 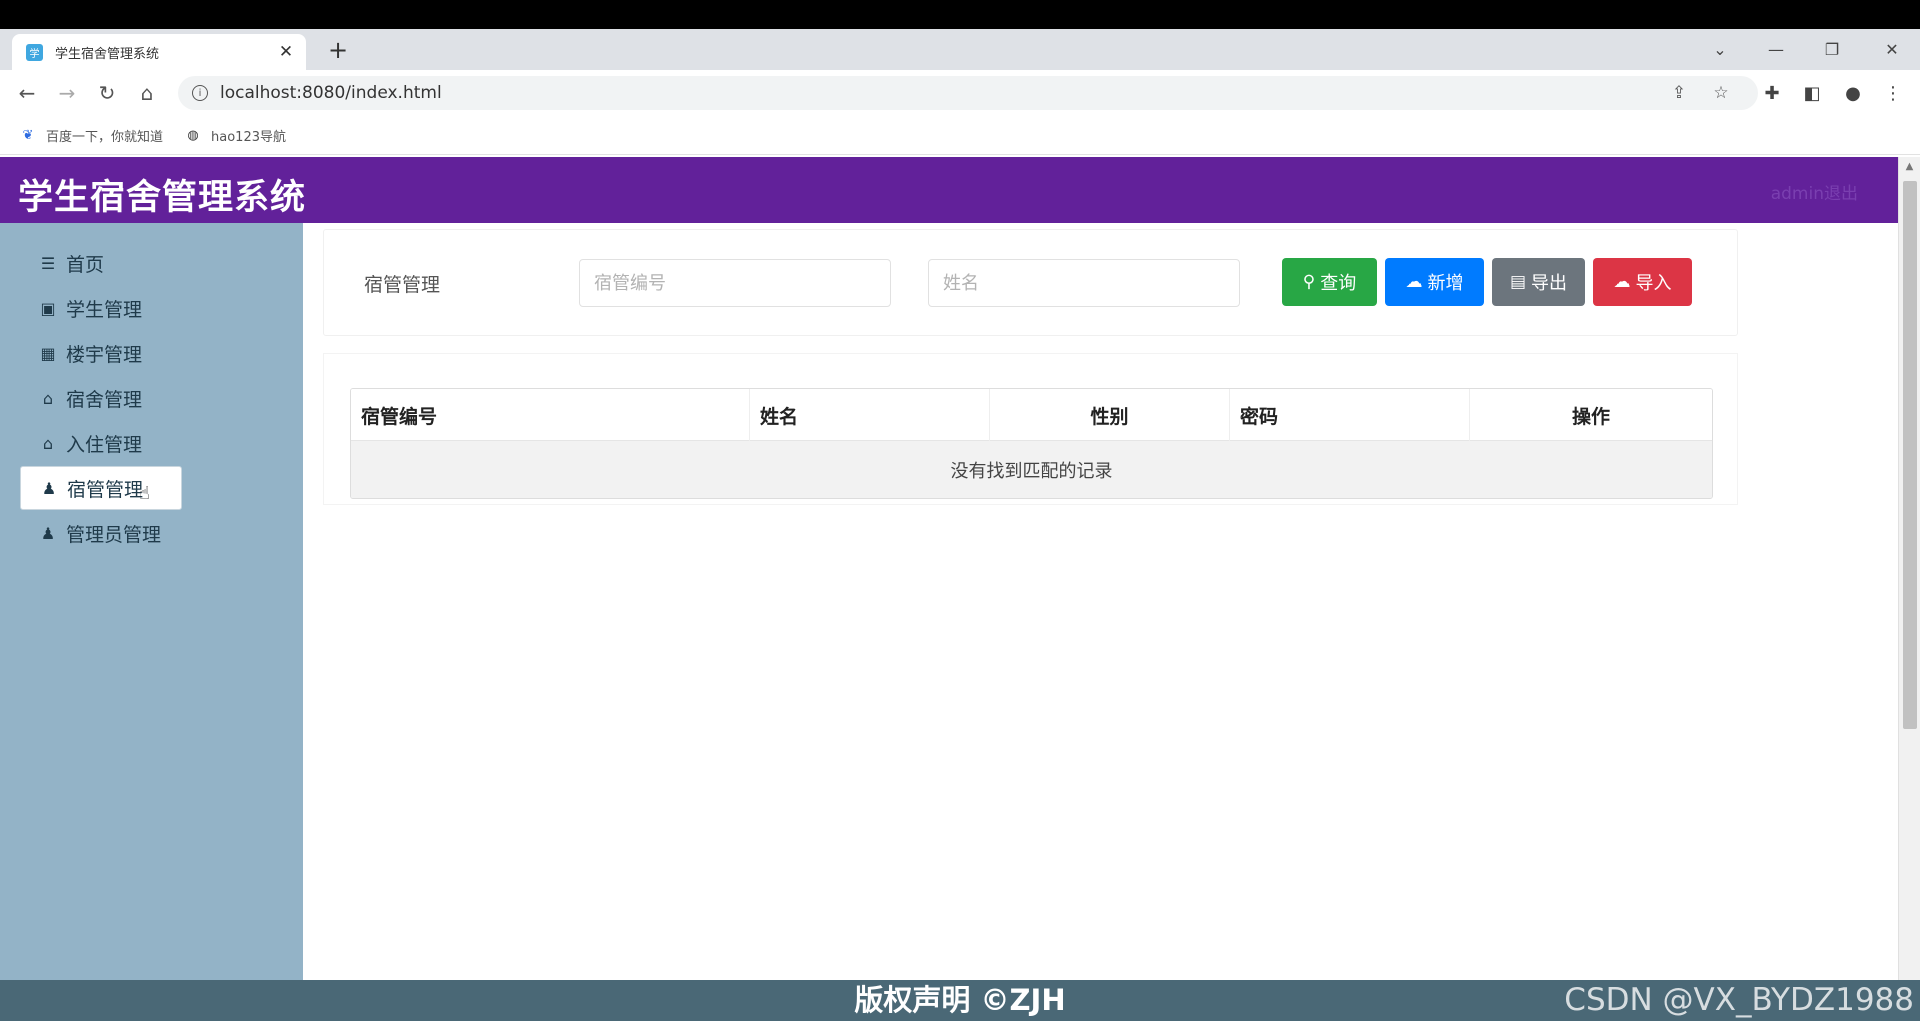 What do you see at coordinates (28, 135) in the screenshot?
I see `paw-icon: ❦` at bounding box center [28, 135].